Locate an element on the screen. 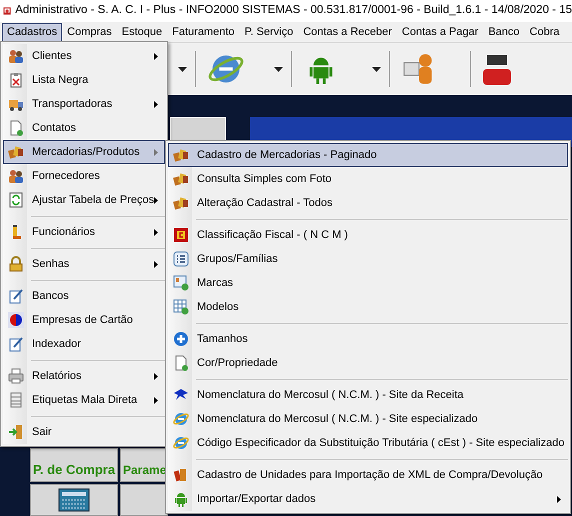 Image resolution: width=572 pixels, height=516 pixels. menu-item: Cadastro de Unidades para Importação de XML de Compra/Devolução is located at coordinates (368, 475).